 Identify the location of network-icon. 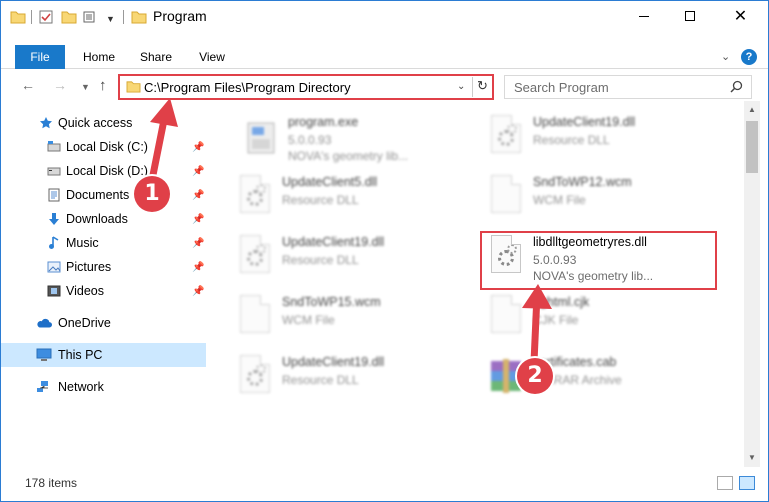
(44, 387).